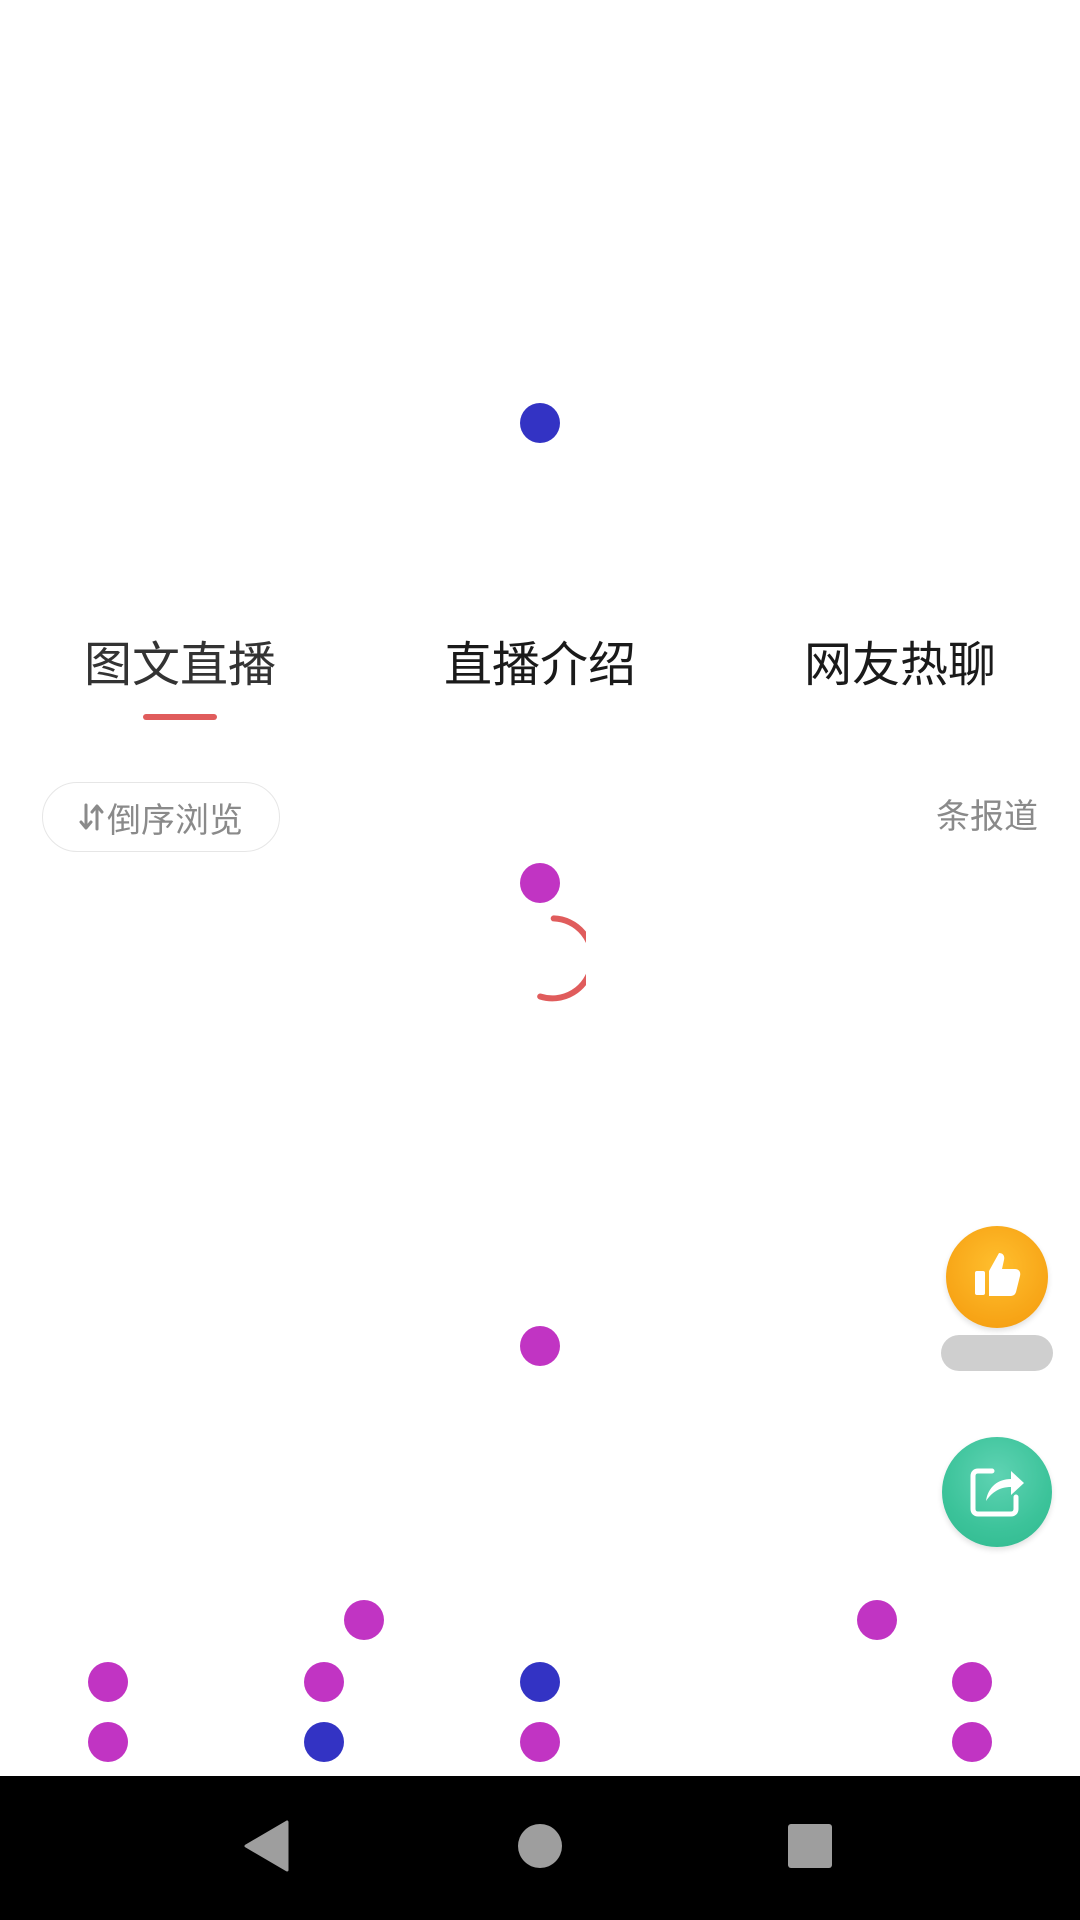  I want to click on share-button, so click(997, 1492).